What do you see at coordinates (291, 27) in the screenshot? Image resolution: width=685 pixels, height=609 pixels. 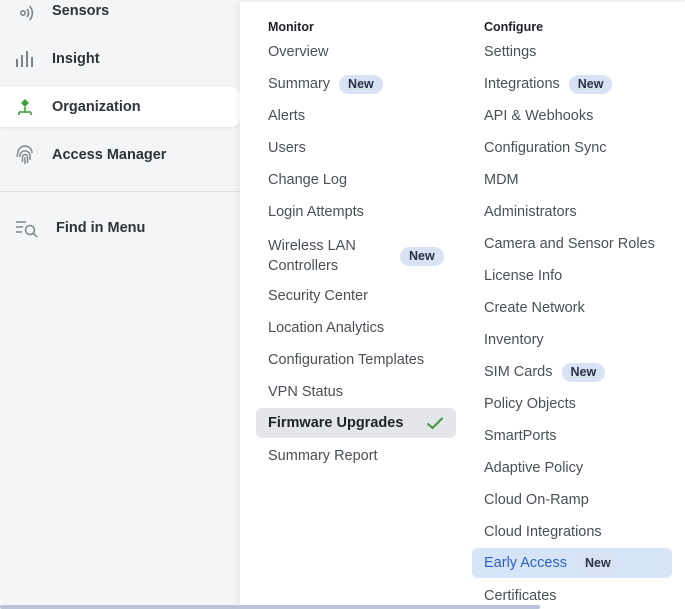 I see `monitor-heading: Monitor` at bounding box center [291, 27].